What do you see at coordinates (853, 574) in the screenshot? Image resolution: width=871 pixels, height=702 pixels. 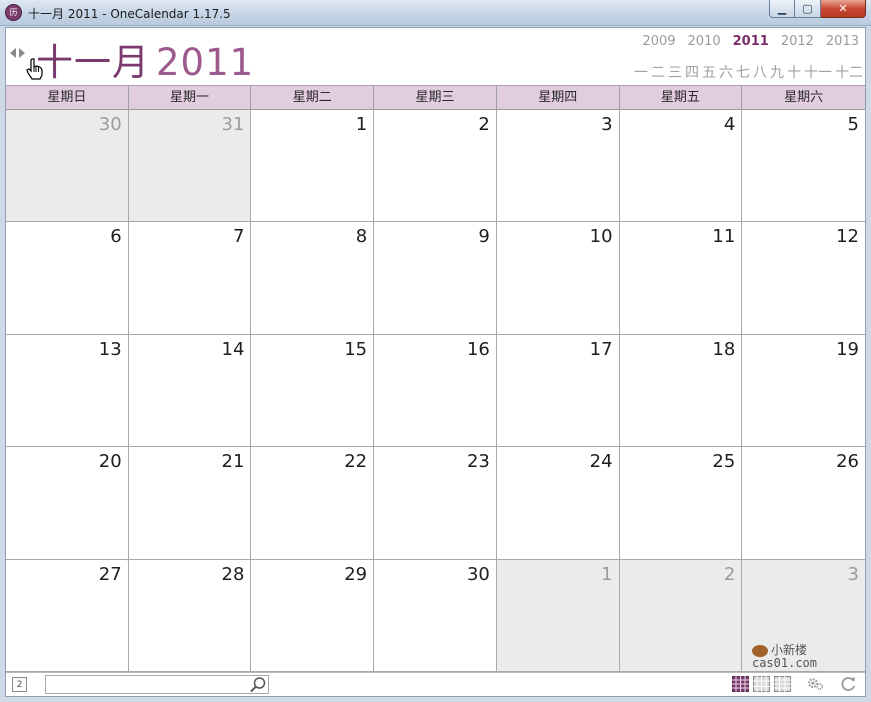 I see `day-number: 3` at bounding box center [853, 574].